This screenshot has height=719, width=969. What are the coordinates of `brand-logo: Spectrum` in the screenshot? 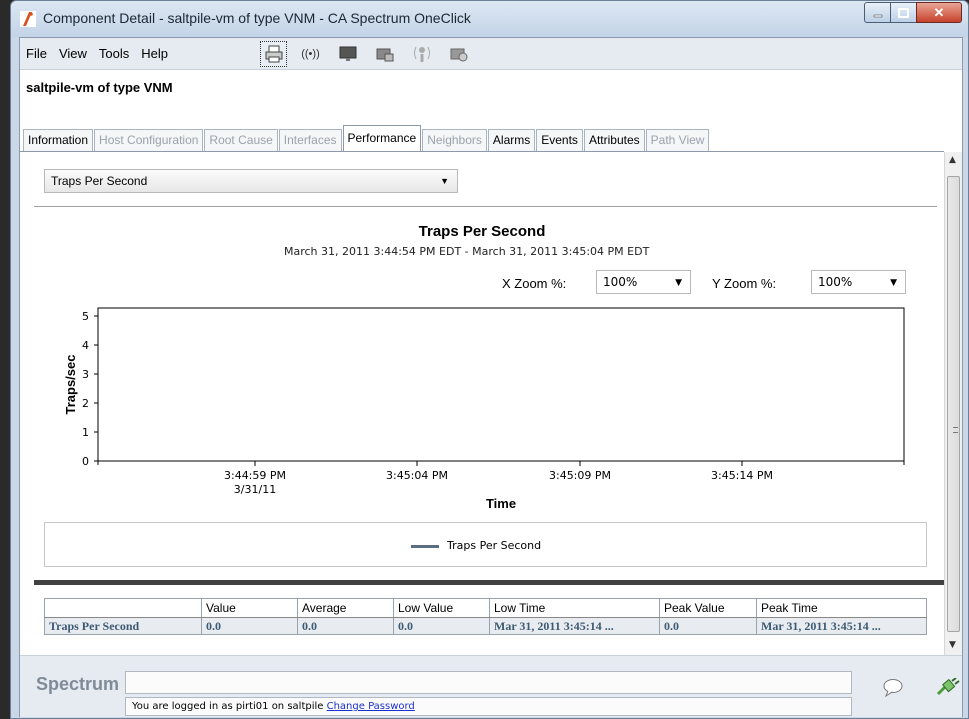 It's located at (78, 684).